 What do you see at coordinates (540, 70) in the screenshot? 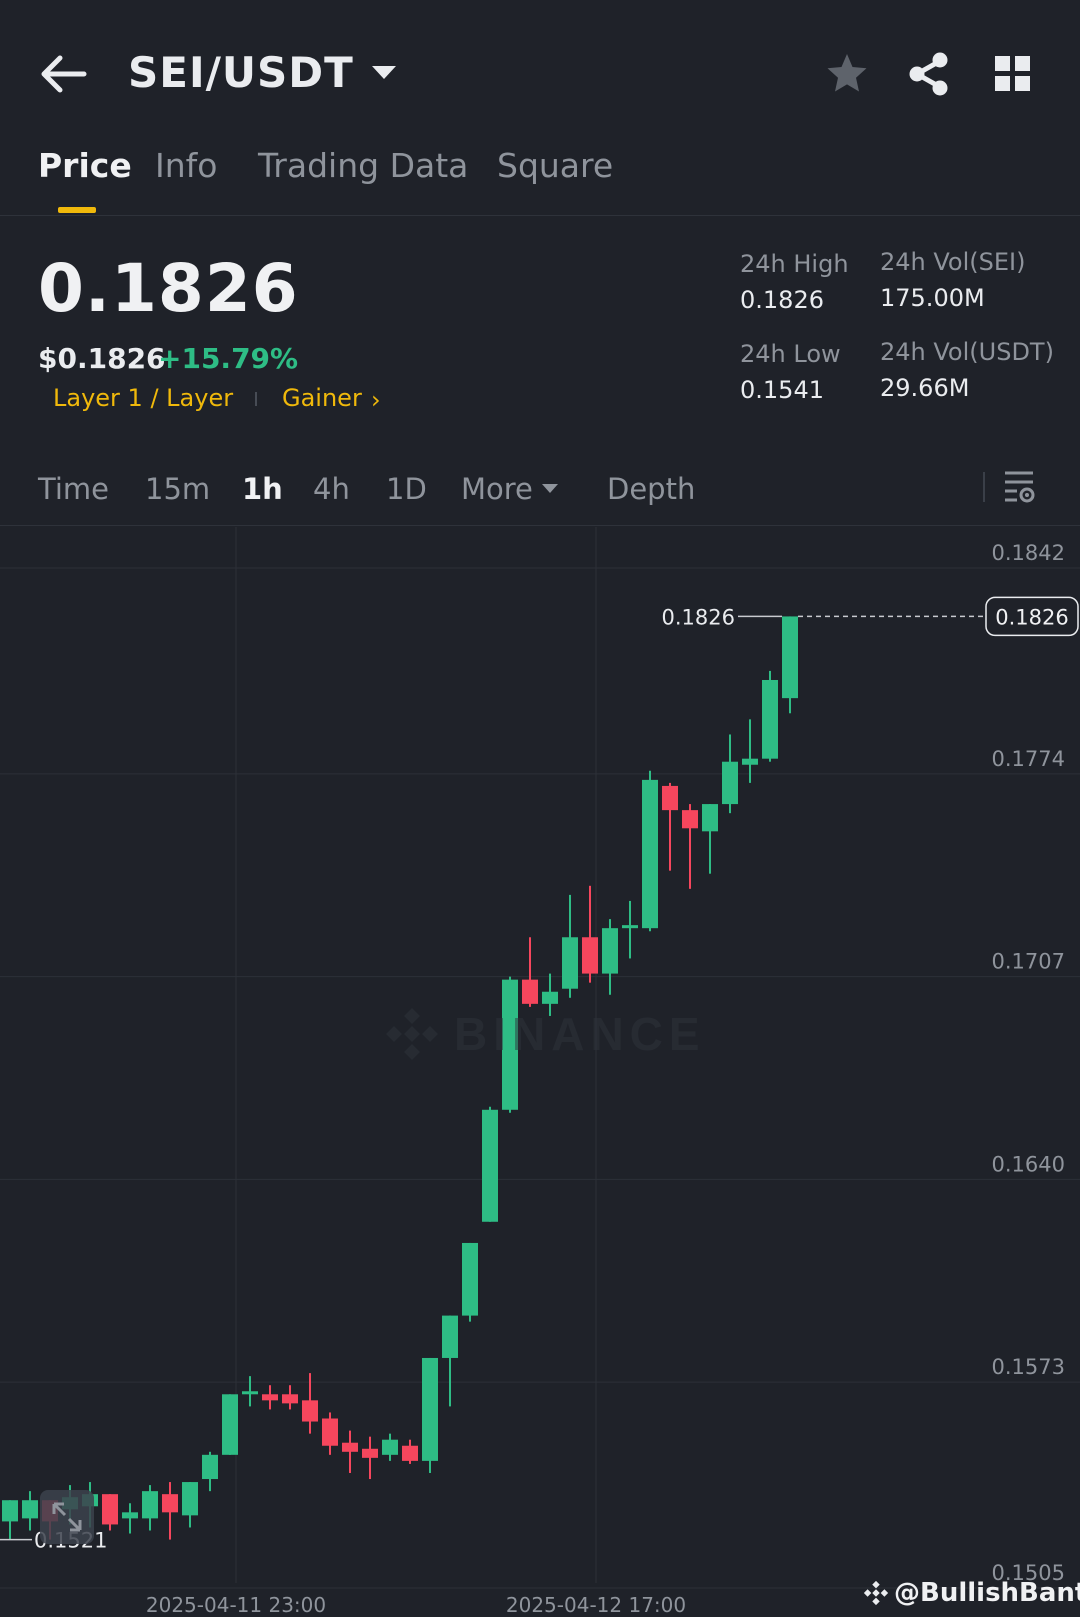
I see `top-bar: SEI/USDT` at bounding box center [540, 70].